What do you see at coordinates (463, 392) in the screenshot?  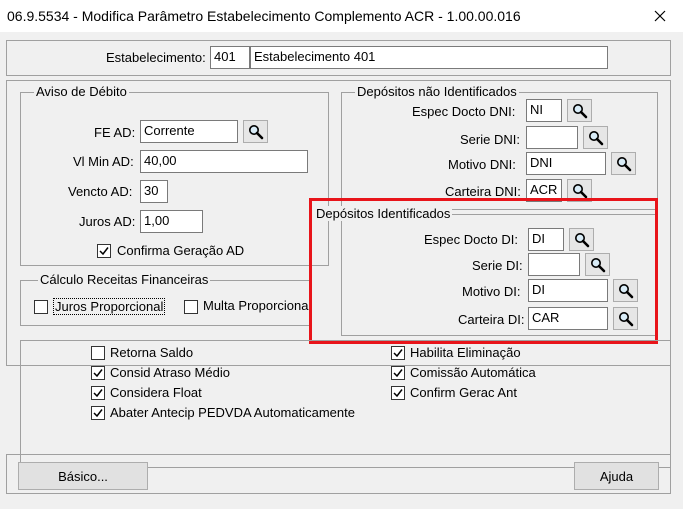 I see `confirm-gerac-ant-label: Confirm Gerac Ant` at bounding box center [463, 392].